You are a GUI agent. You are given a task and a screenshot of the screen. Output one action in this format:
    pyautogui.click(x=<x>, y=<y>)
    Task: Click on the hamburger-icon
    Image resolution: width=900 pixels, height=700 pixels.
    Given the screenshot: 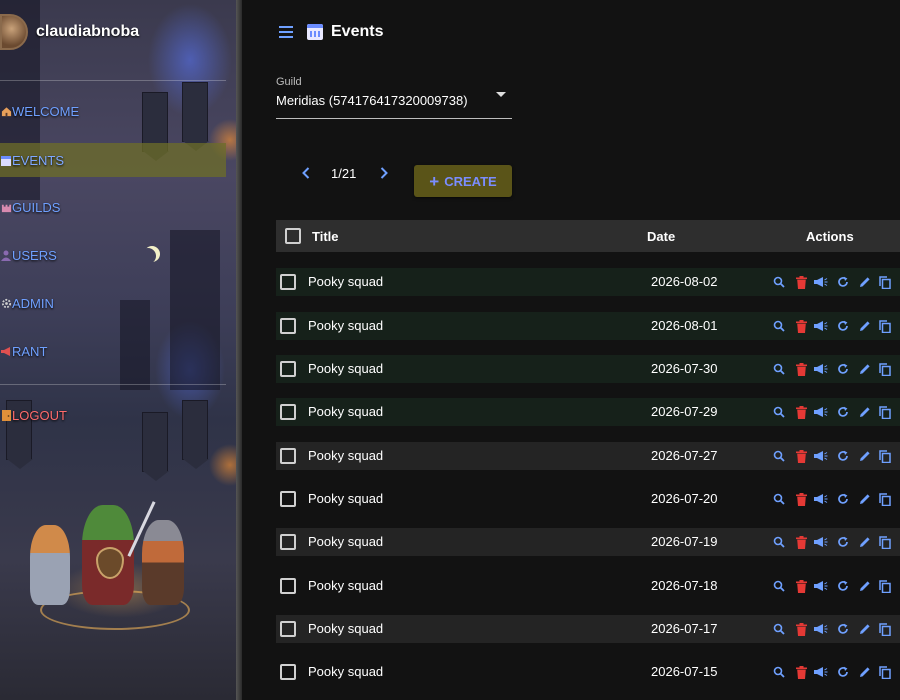 What is the action you would take?
    pyautogui.click(x=286, y=32)
    